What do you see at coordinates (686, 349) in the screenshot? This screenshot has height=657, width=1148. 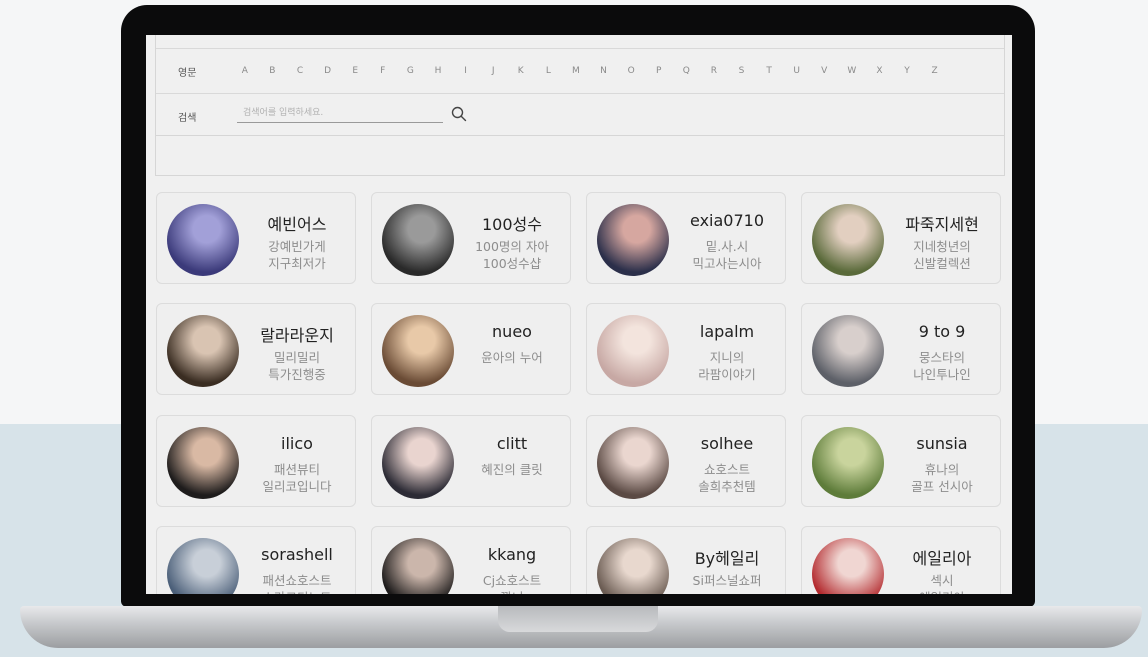 I see `creator-card: lapalm 지니의 라팜이야기` at bounding box center [686, 349].